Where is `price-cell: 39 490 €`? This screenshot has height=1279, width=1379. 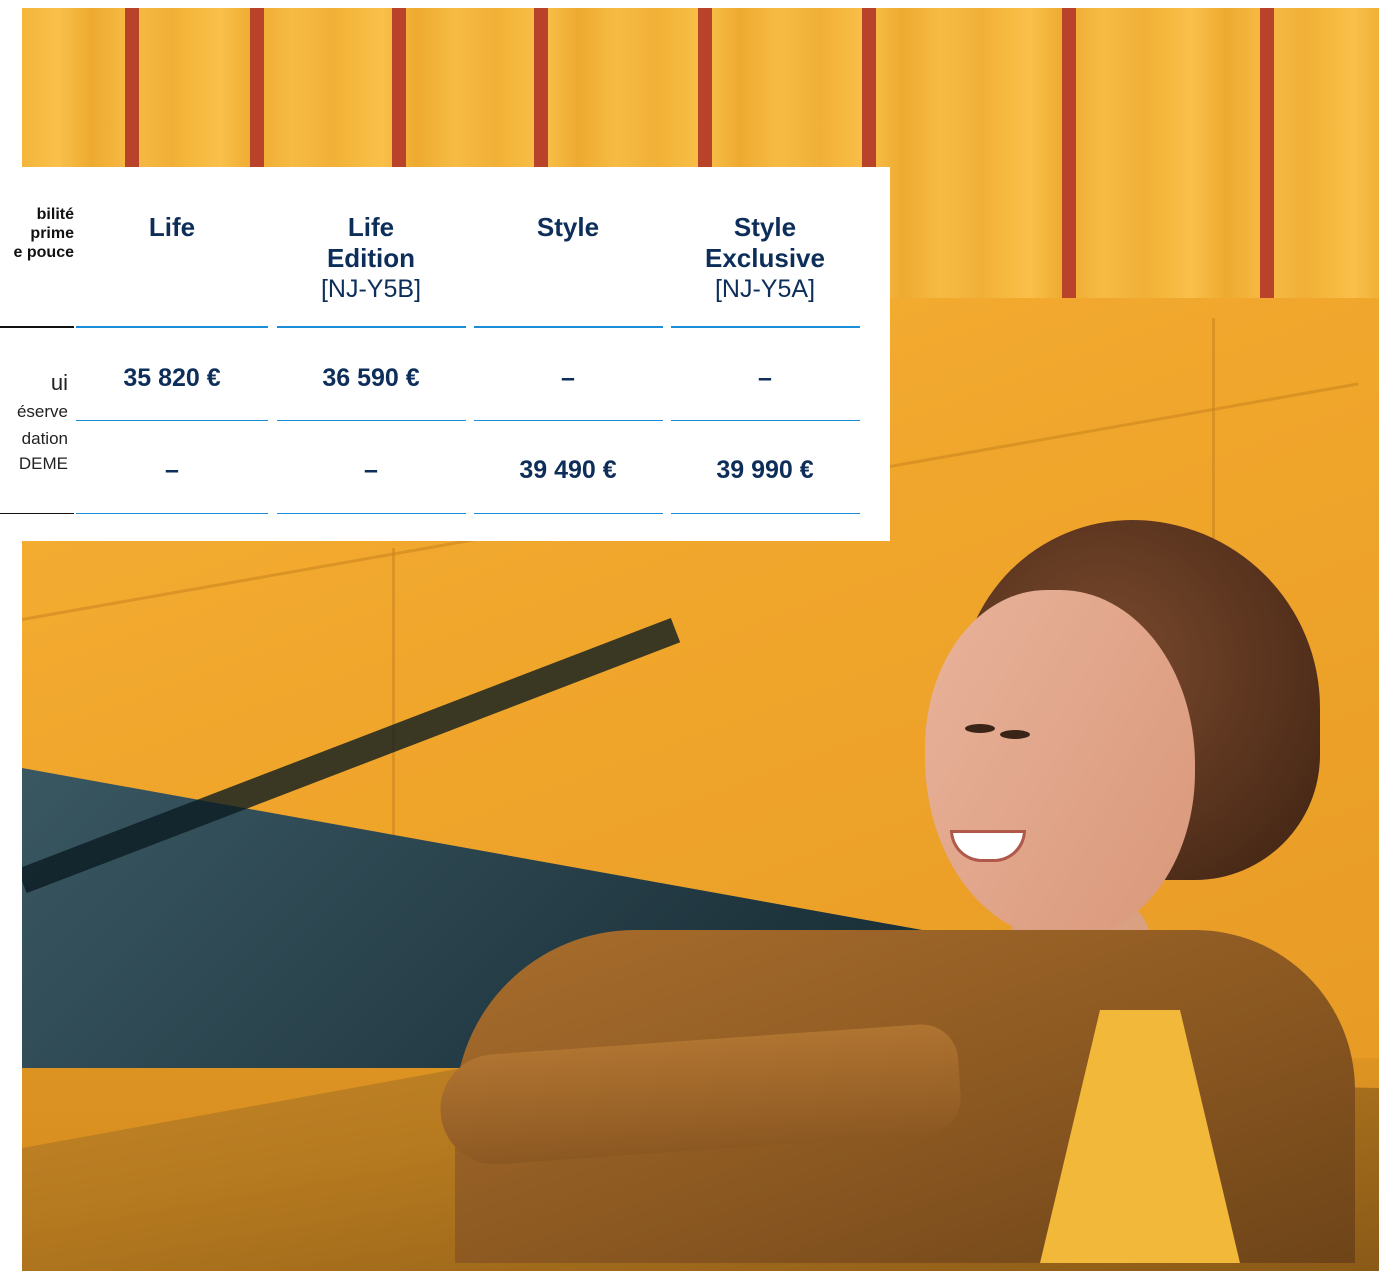
price-cell: 39 490 € is located at coordinates (568, 470).